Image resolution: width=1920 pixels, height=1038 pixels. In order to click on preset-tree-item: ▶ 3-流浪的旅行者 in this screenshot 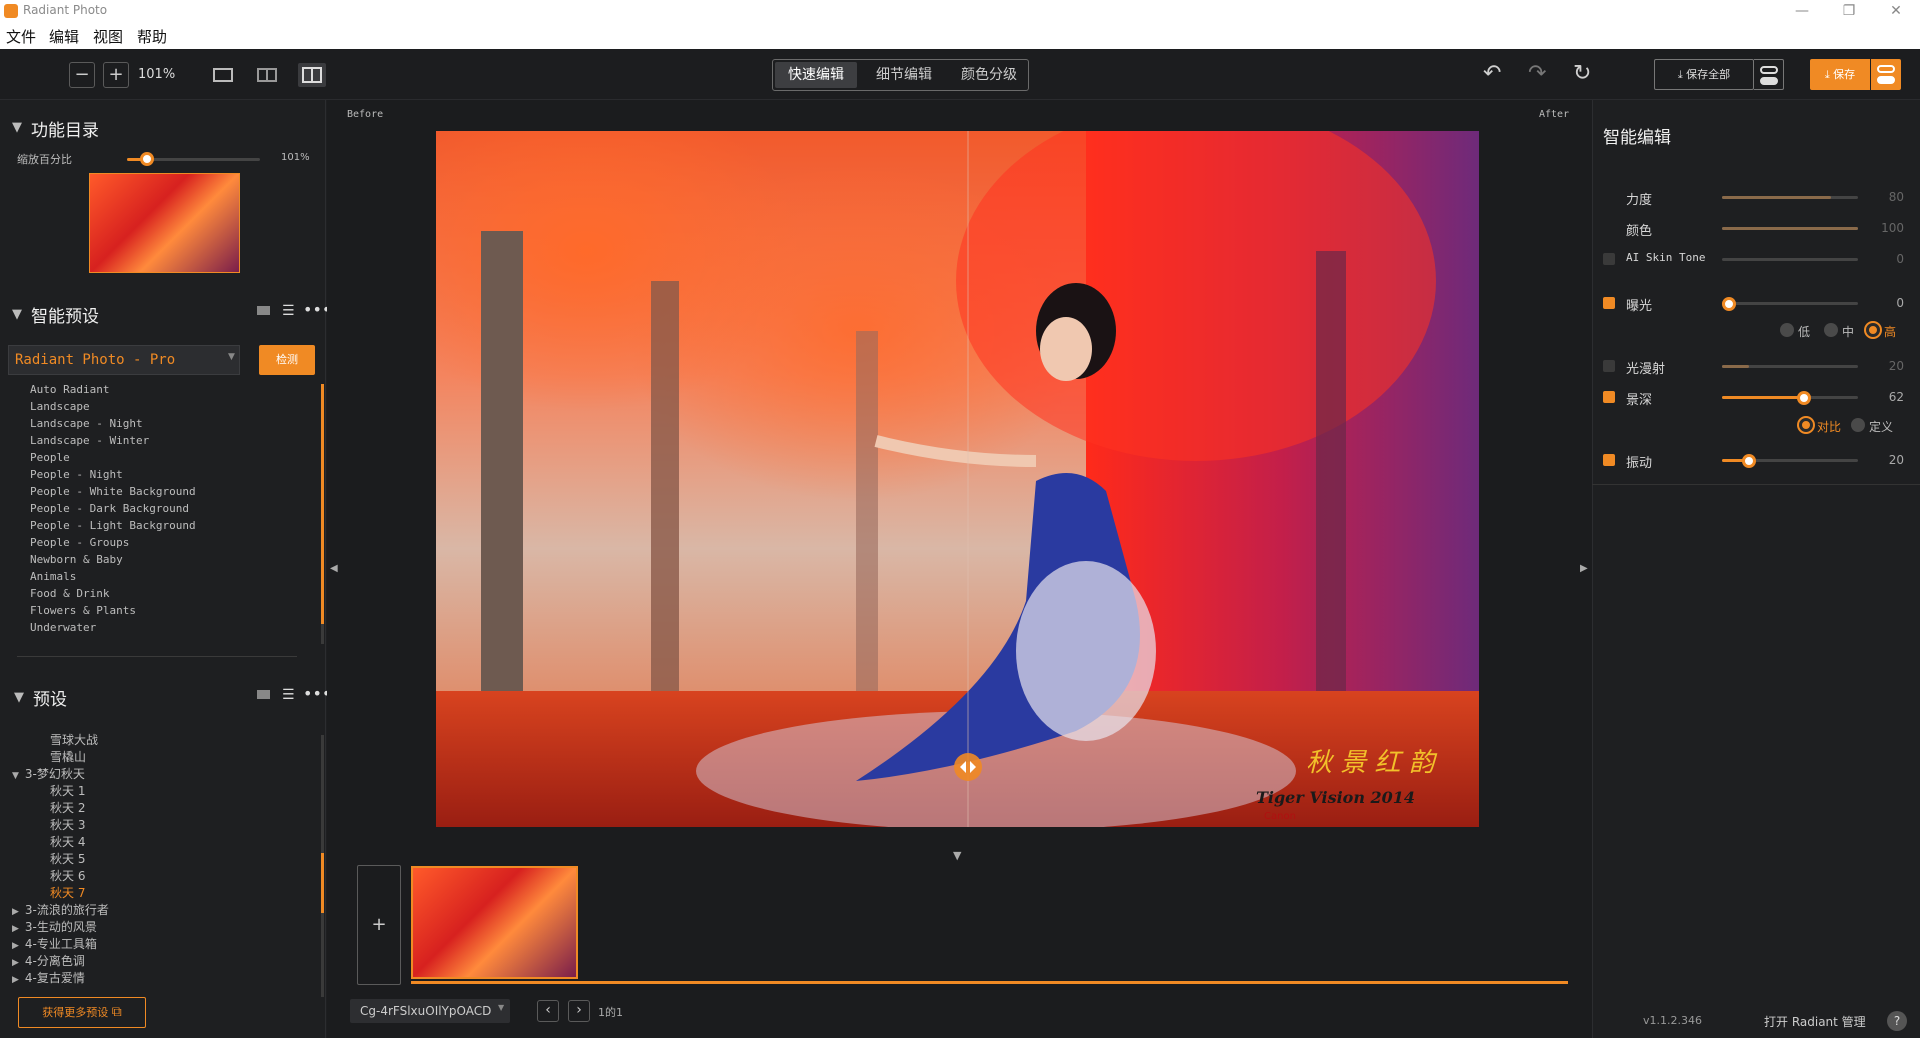, I will do `click(162, 909)`.